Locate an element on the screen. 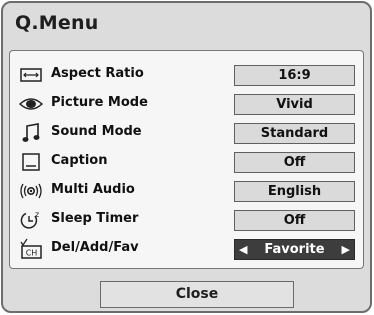  eye-icon is located at coordinates (31, 104).